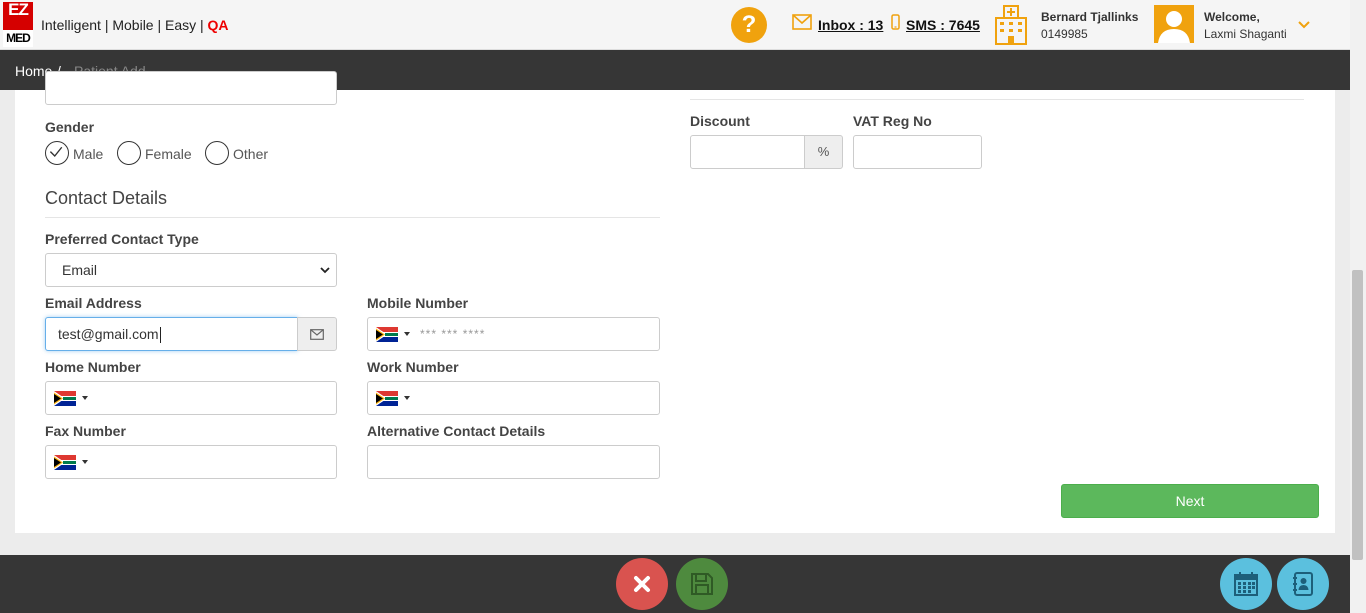  Describe the element at coordinates (106, 198) in the screenshot. I see `contact-details-heading: Contact Details` at that location.